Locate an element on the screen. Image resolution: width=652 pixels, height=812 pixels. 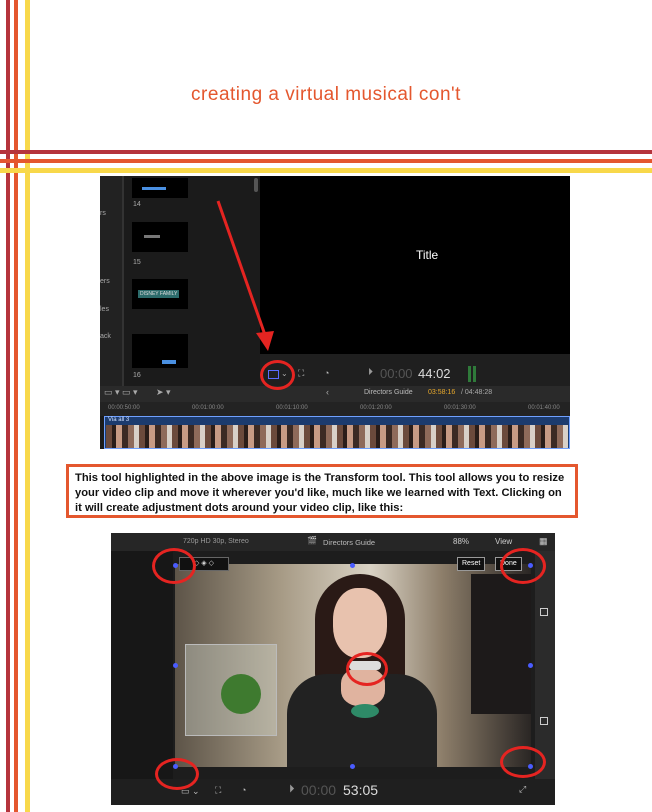
ruler-label: 00:01:20:00 is located at coordinates (376, 408).